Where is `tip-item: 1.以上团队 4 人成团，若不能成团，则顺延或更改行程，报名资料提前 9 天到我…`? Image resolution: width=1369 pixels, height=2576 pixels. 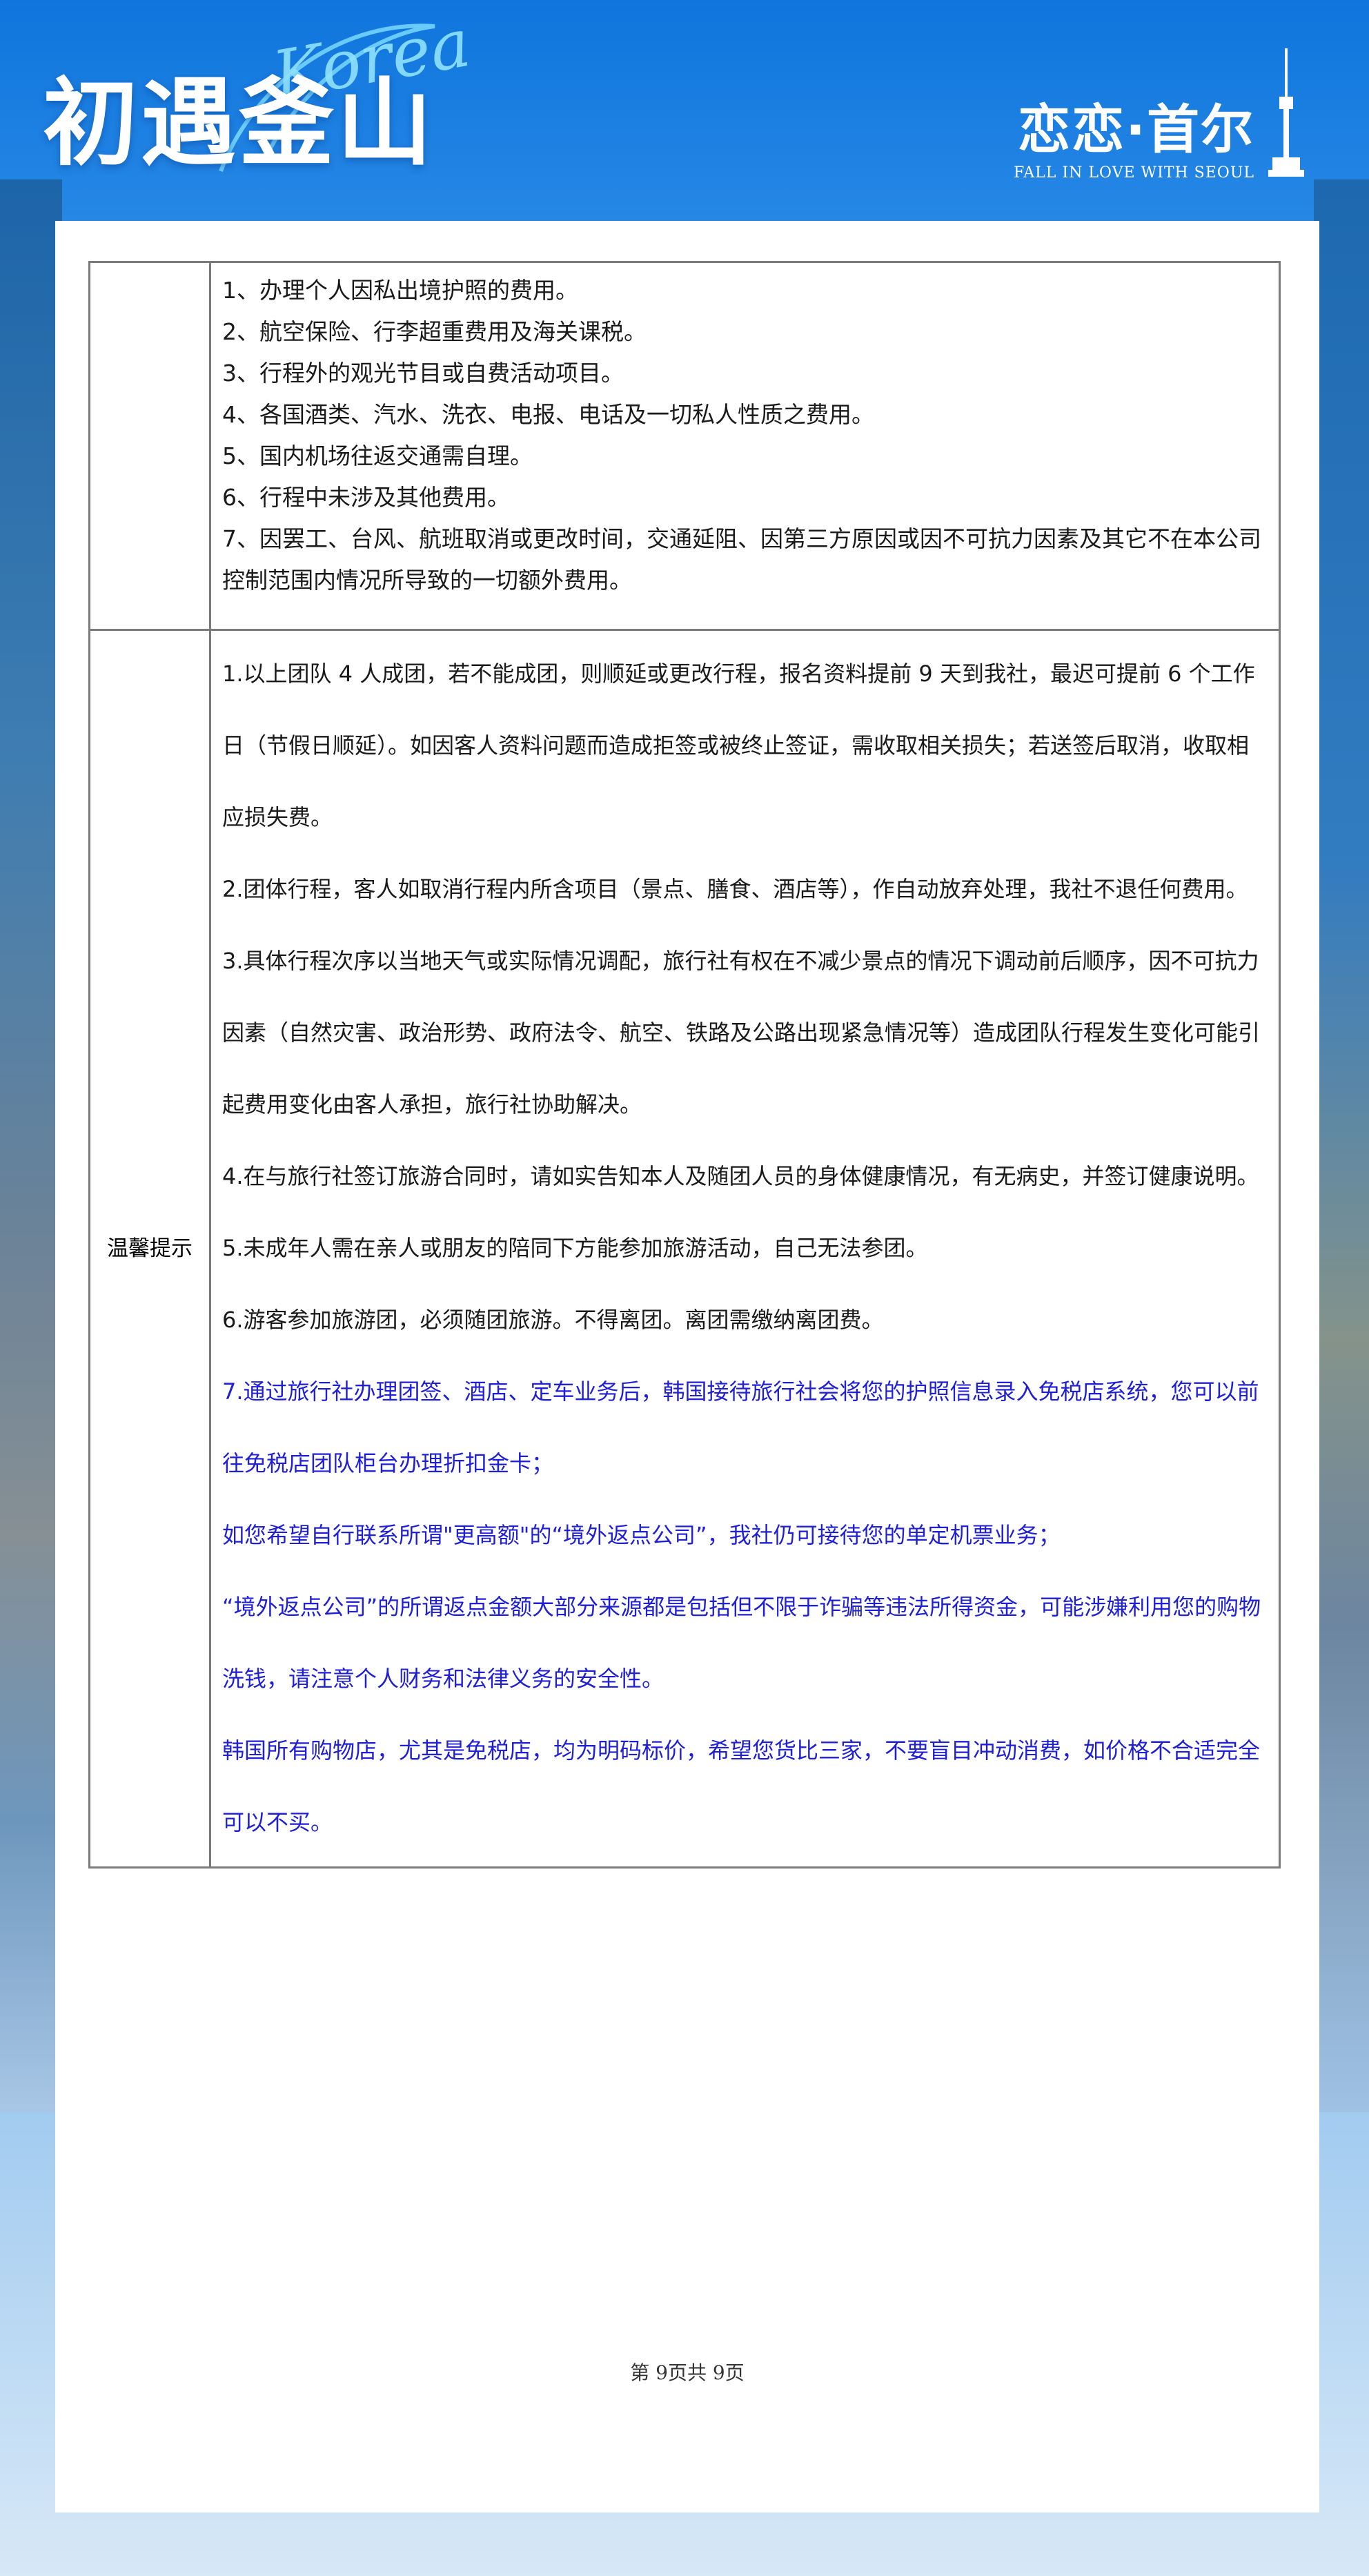 tip-item: 1.以上团队 4 人成团，若不能成团，则顺延或更改行程，报名资料提前 9 天到我… is located at coordinates (739, 745).